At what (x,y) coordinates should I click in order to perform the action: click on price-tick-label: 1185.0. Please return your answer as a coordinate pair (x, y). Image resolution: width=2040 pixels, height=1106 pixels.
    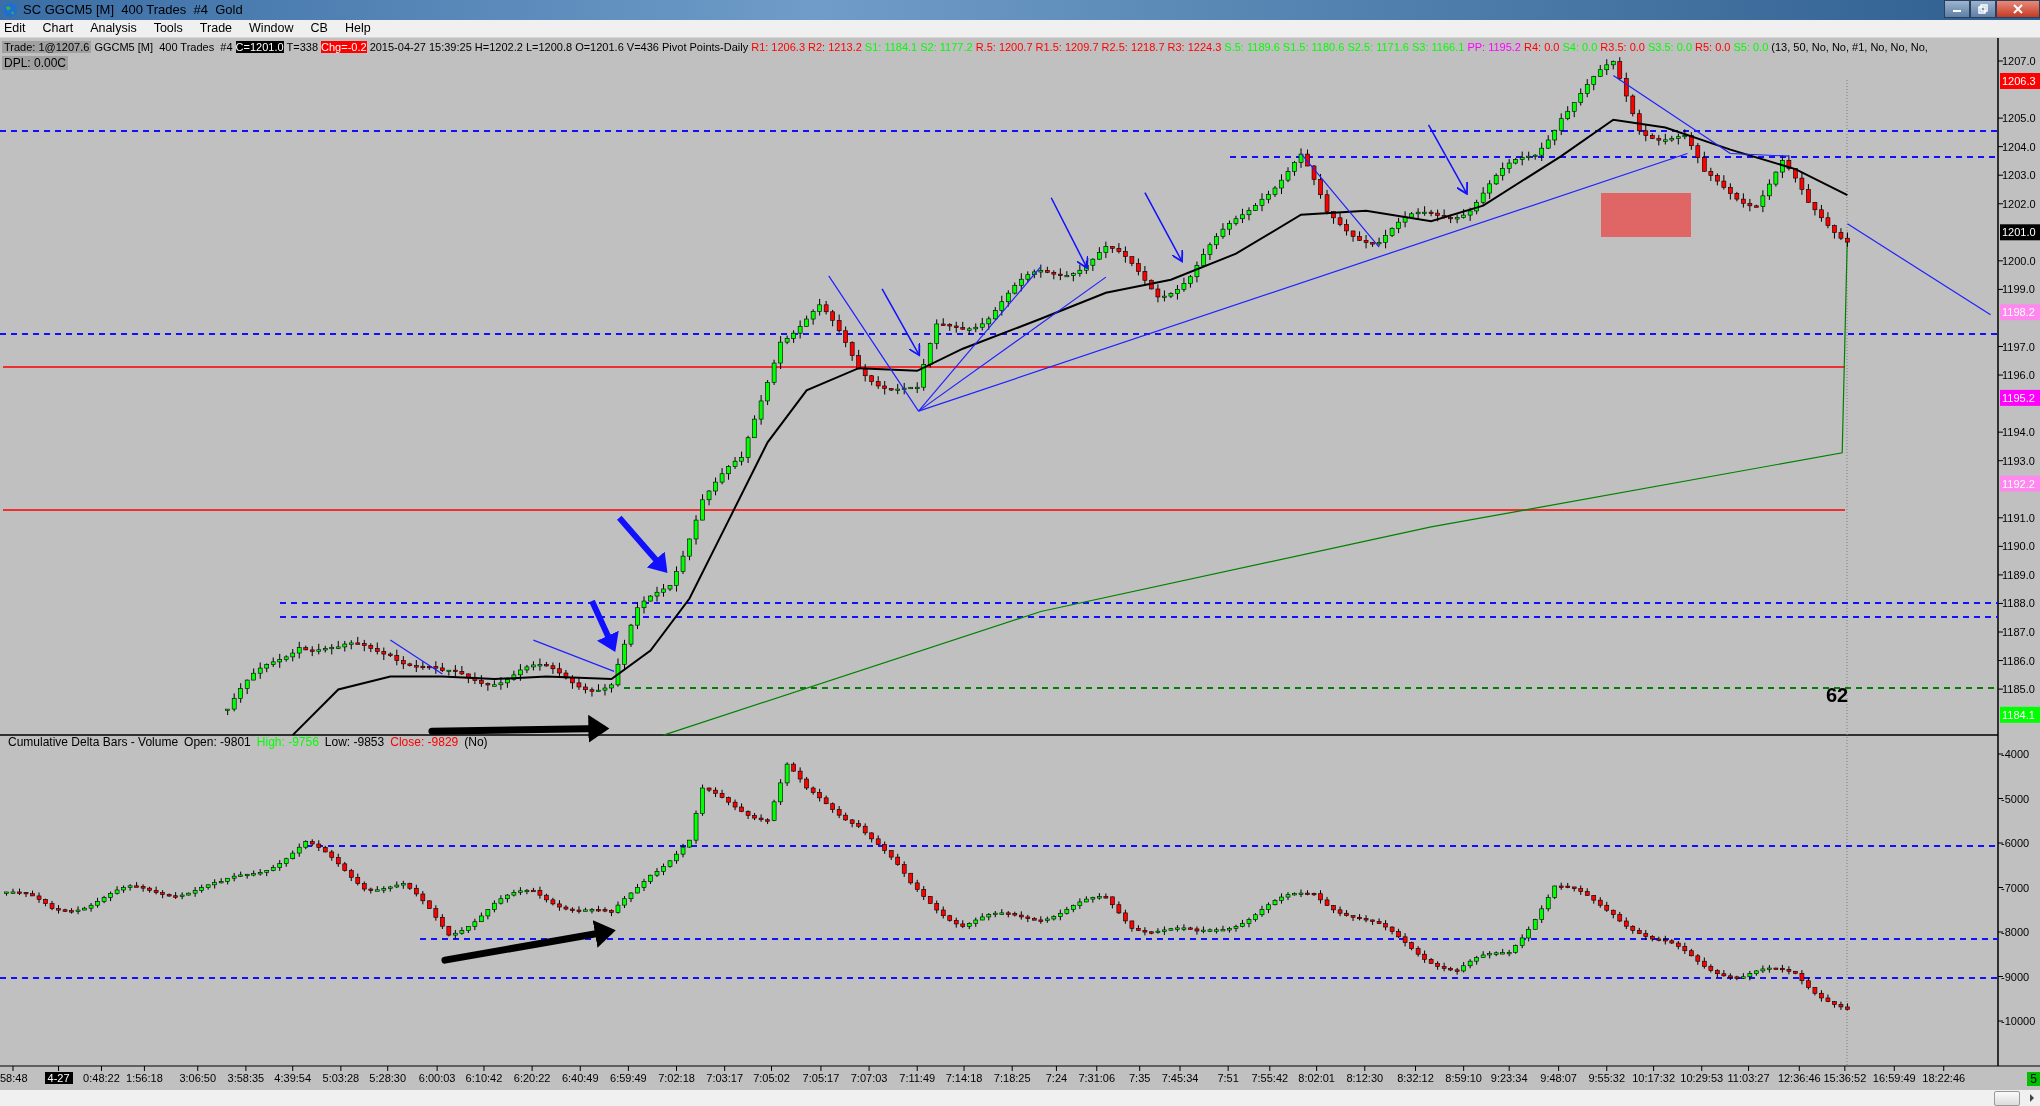
    Looking at the image, I should click on (2018, 689).